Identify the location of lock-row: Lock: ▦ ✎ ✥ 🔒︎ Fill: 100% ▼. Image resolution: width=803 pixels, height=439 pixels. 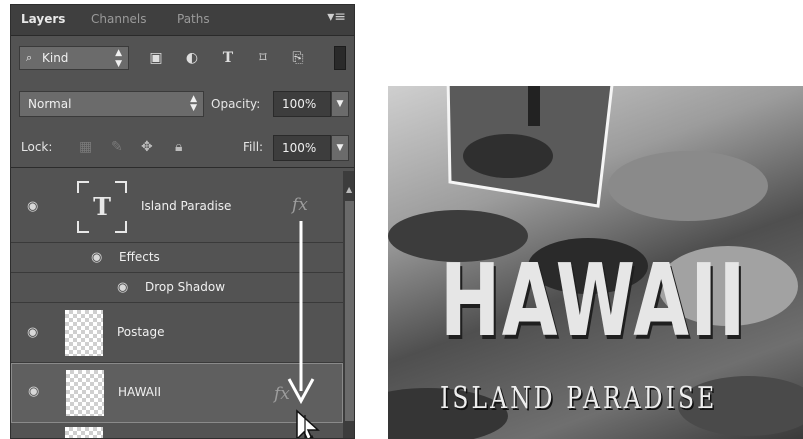
(182, 148).